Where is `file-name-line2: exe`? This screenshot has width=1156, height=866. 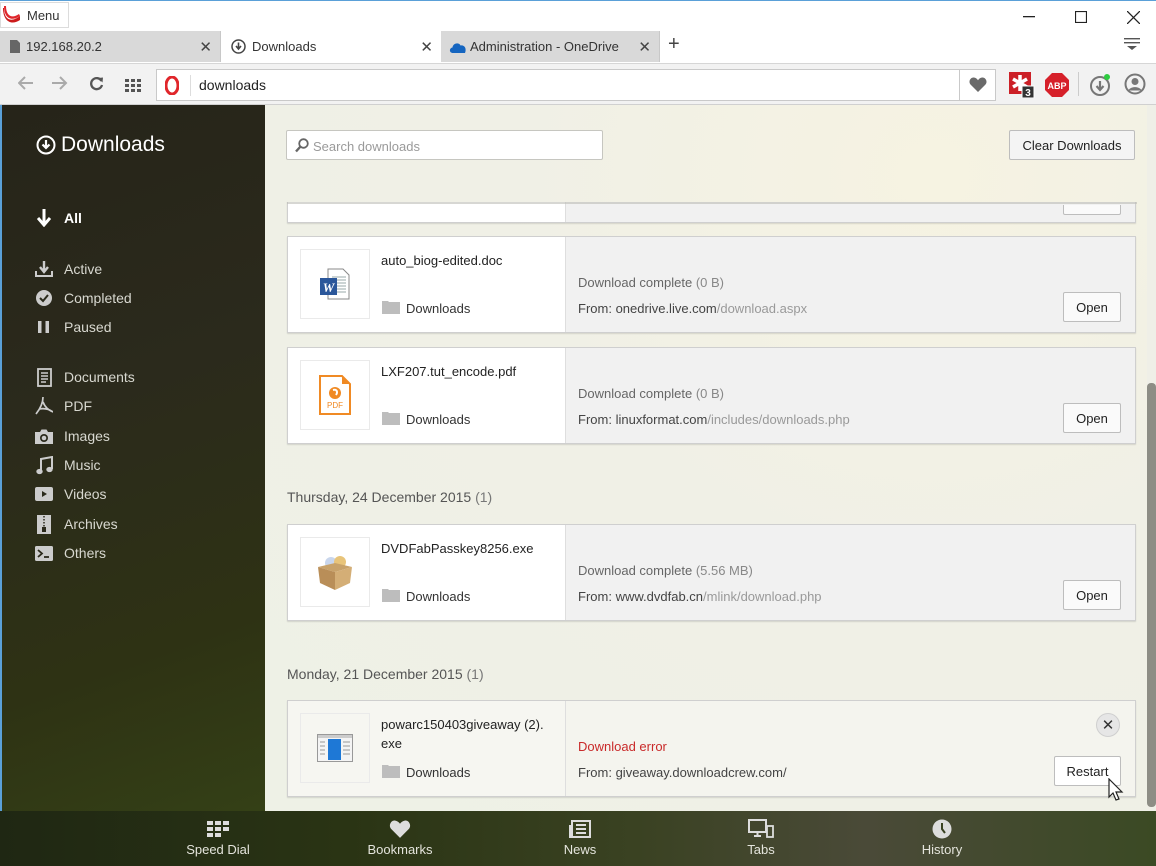 file-name-line2: exe is located at coordinates (391, 743).